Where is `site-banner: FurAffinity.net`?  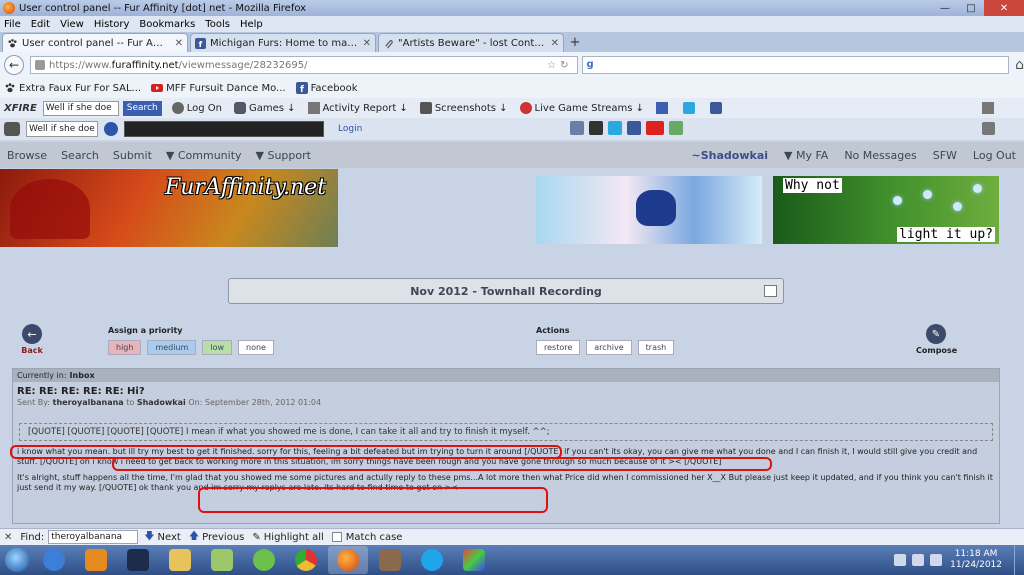
site-banner: FurAffinity.net is located at coordinates (169, 208).